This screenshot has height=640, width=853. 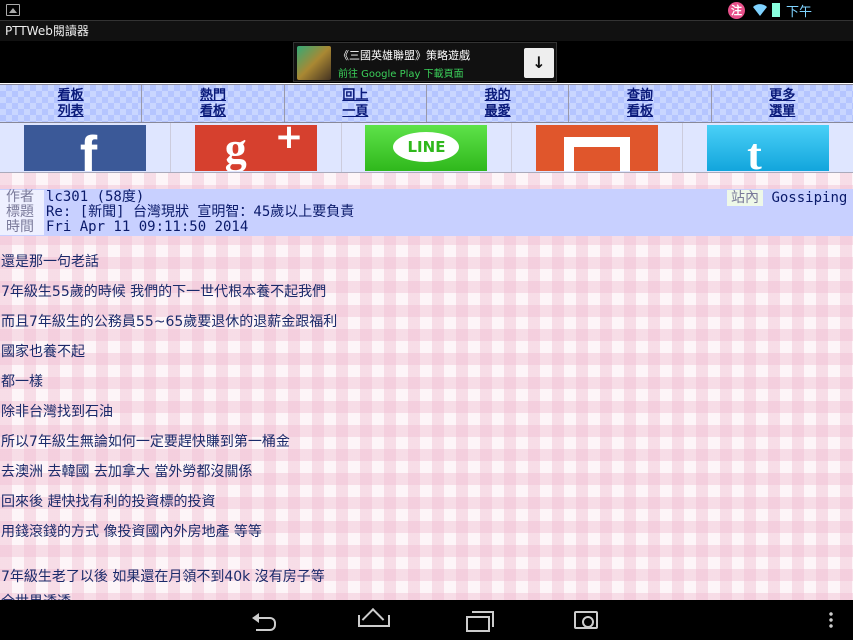 I want to click on title-row: 標題 Re: [新聞] 台灣現狀 宣明智：45歲以上要負責, so click(x=177, y=212).